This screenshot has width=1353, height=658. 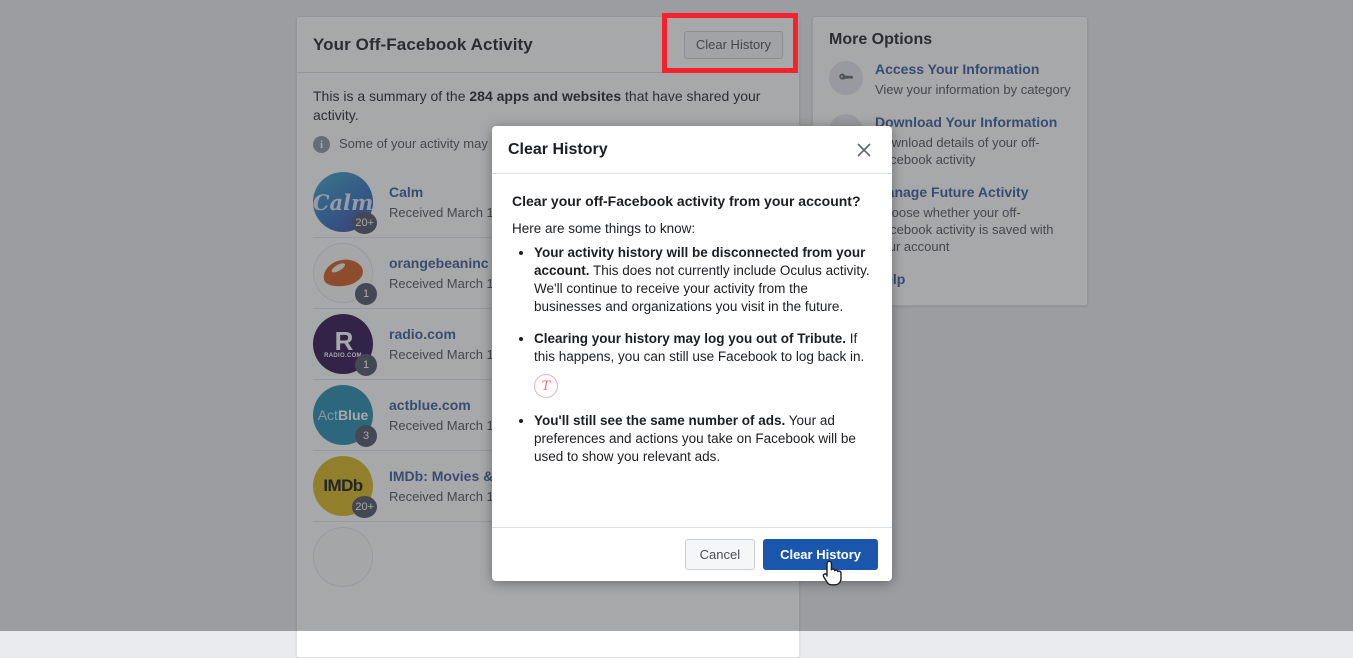 I want to click on dialog-intro-text: Here are some things to know:, so click(x=604, y=228).